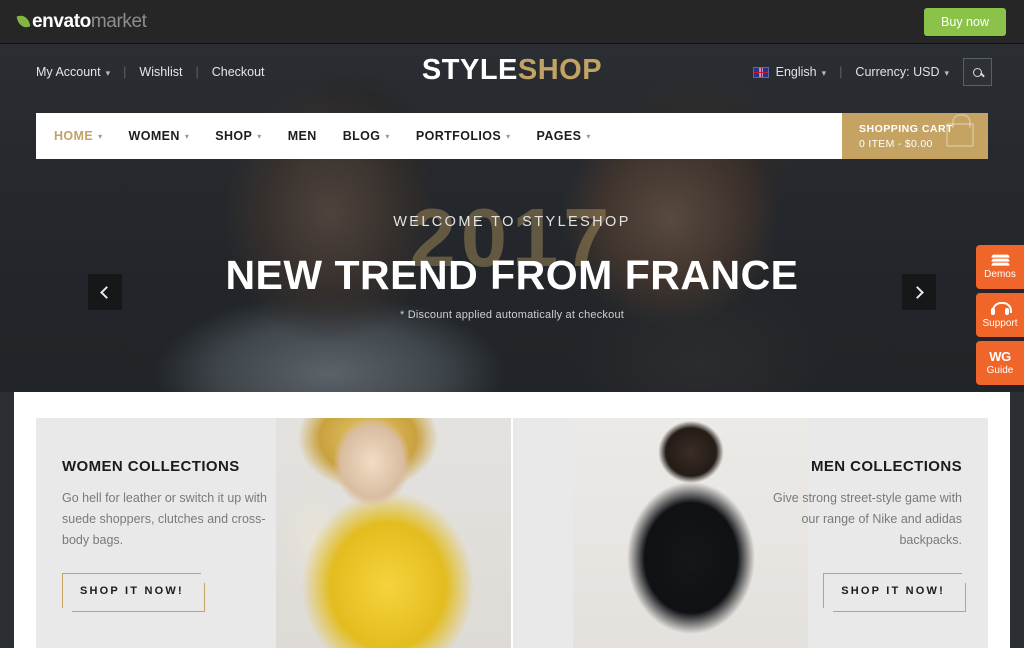 The width and height of the screenshot is (1024, 648). Describe the element at coordinates (560, 70) in the screenshot. I see `site-logo-part2: SHOP` at that location.